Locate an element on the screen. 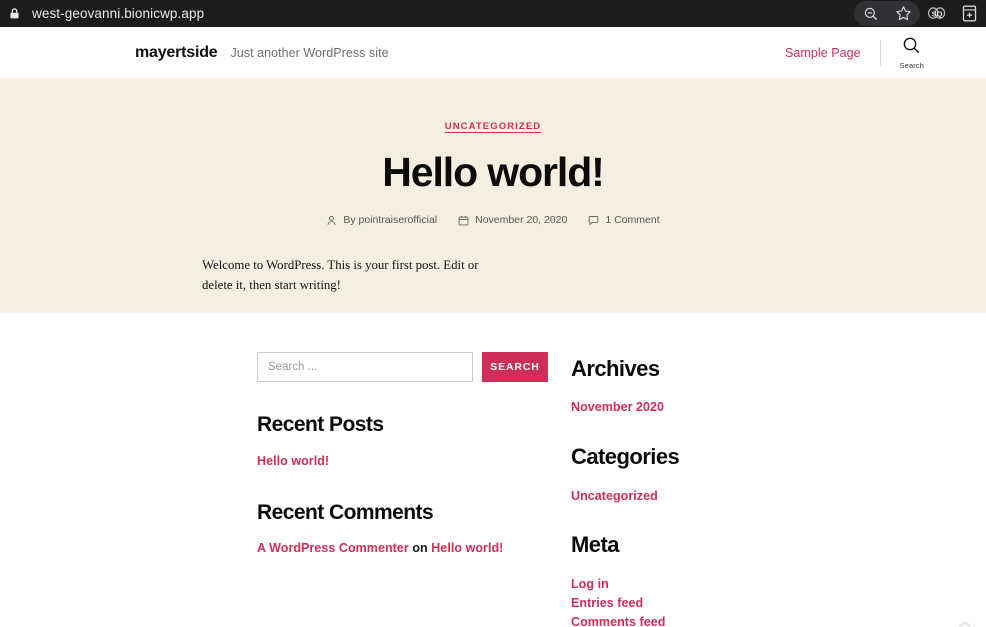 The image size is (986, 627). browser-toolbar-actions: SQ is located at coordinates (920, 13).